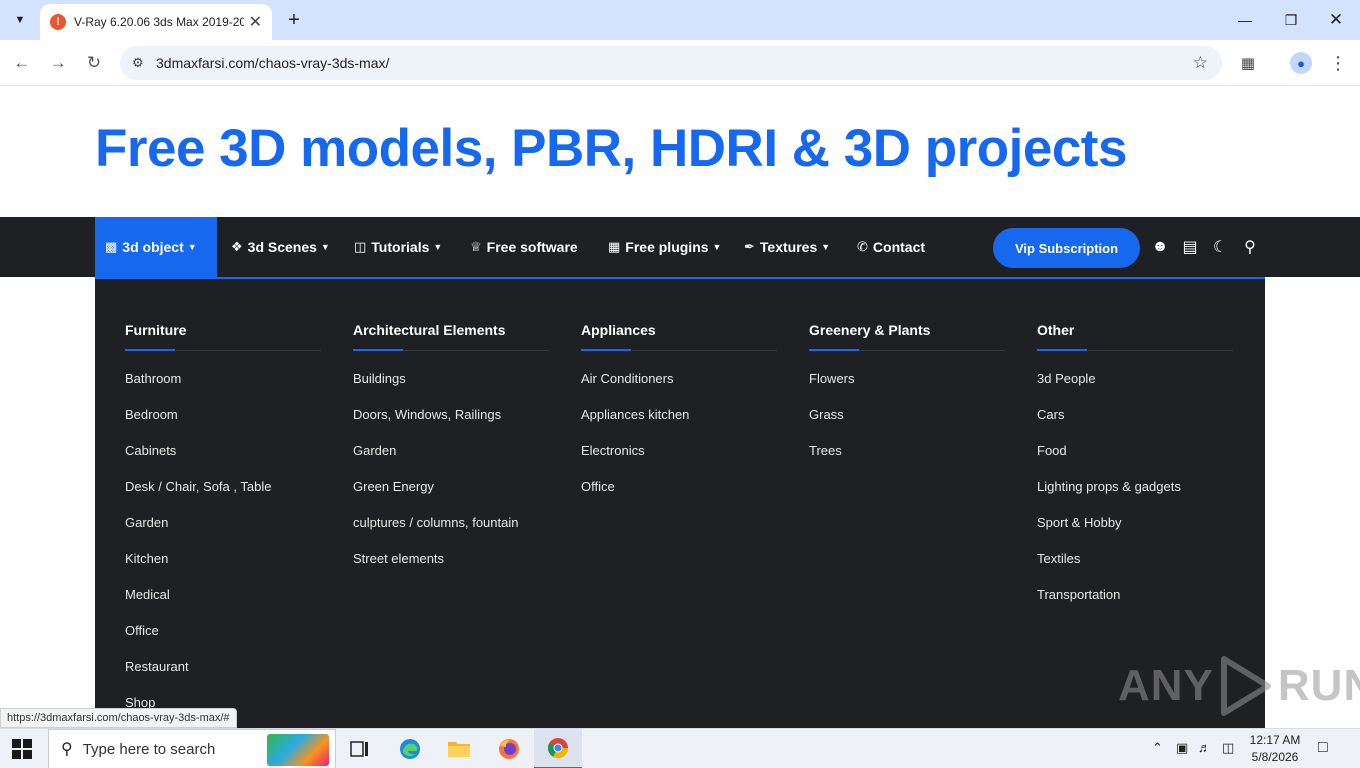  I want to click on extensions-puzzle-icon: ▦, so click(1248, 63).